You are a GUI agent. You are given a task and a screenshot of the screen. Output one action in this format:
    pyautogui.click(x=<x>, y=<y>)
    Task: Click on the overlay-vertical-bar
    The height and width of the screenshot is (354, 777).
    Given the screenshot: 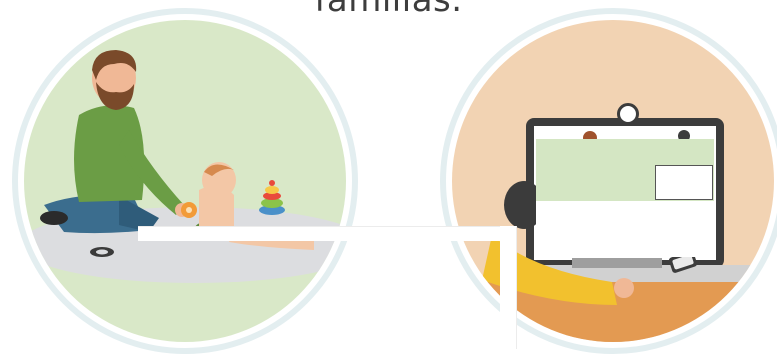 What is the action you would take?
    pyautogui.click(x=508, y=287)
    